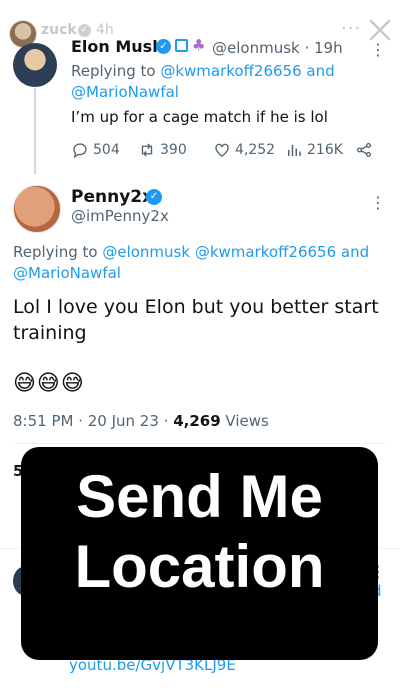  Describe the element at coordinates (199, 566) in the screenshot. I see `sticker-line: Location` at that location.